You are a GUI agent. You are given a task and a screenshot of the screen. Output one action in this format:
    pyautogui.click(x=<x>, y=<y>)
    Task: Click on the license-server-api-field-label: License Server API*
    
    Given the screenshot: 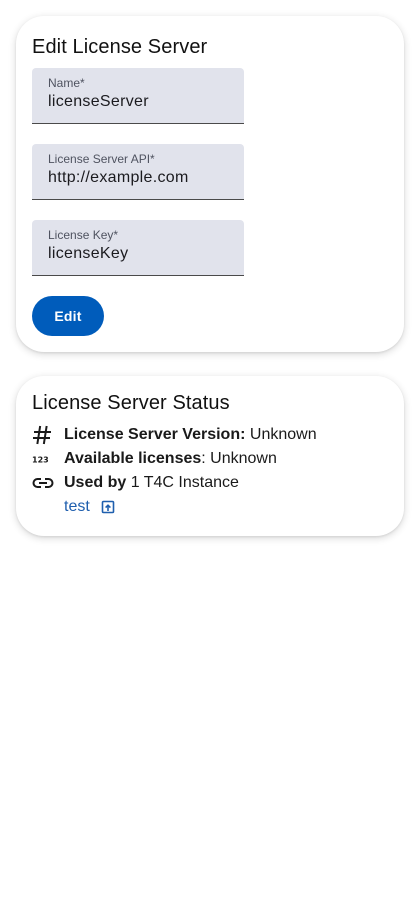 What is the action you would take?
    pyautogui.click(x=101, y=159)
    